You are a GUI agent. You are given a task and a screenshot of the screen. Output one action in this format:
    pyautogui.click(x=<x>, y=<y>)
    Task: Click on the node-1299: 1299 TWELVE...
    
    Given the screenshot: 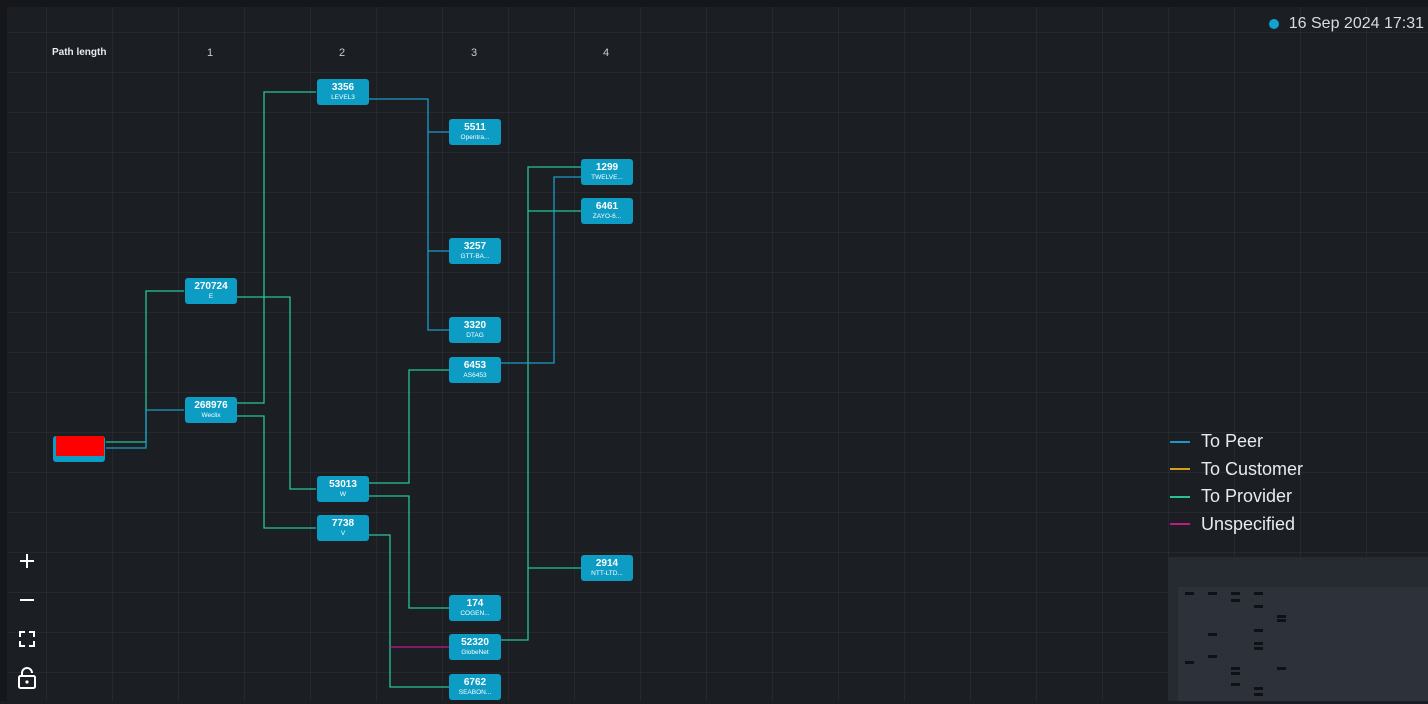 What is the action you would take?
    pyautogui.click(x=607, y=172)
    